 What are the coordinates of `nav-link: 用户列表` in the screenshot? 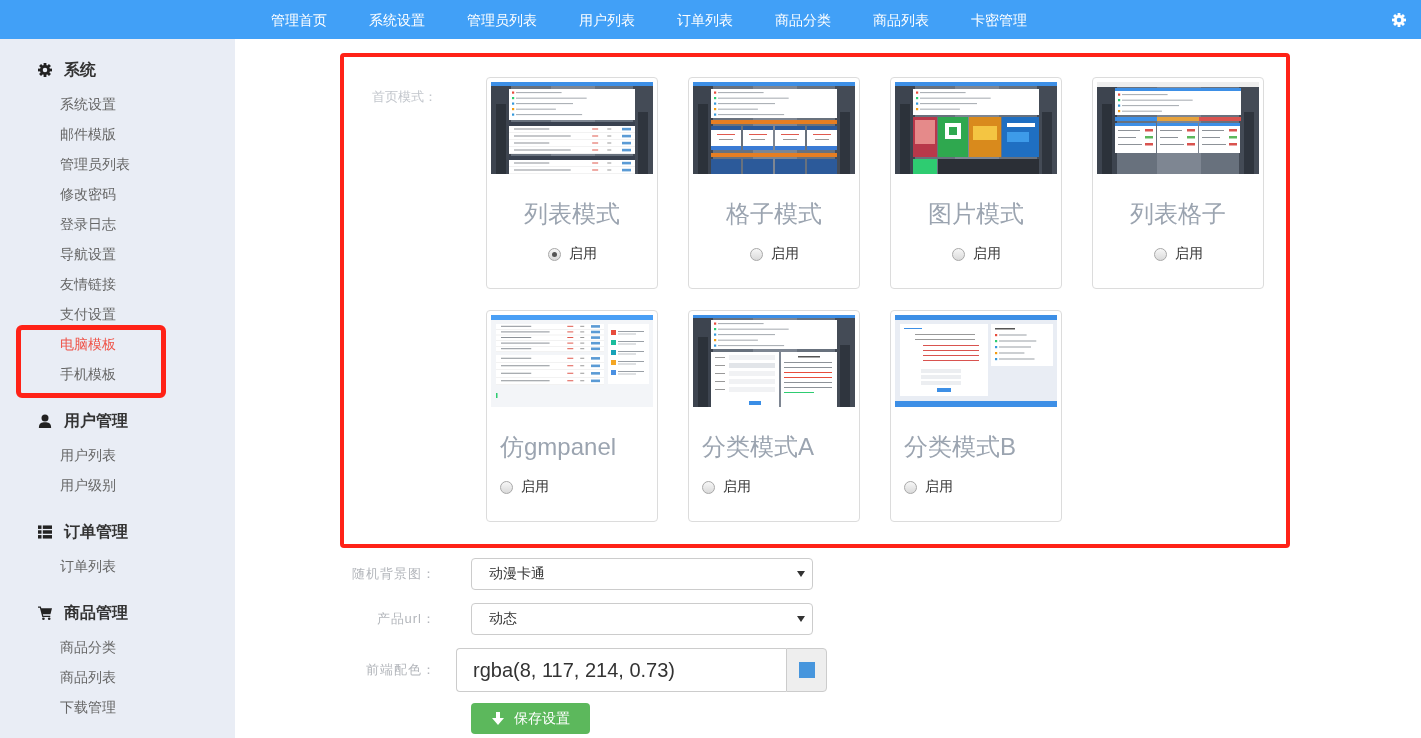 It's located at (607, 19).